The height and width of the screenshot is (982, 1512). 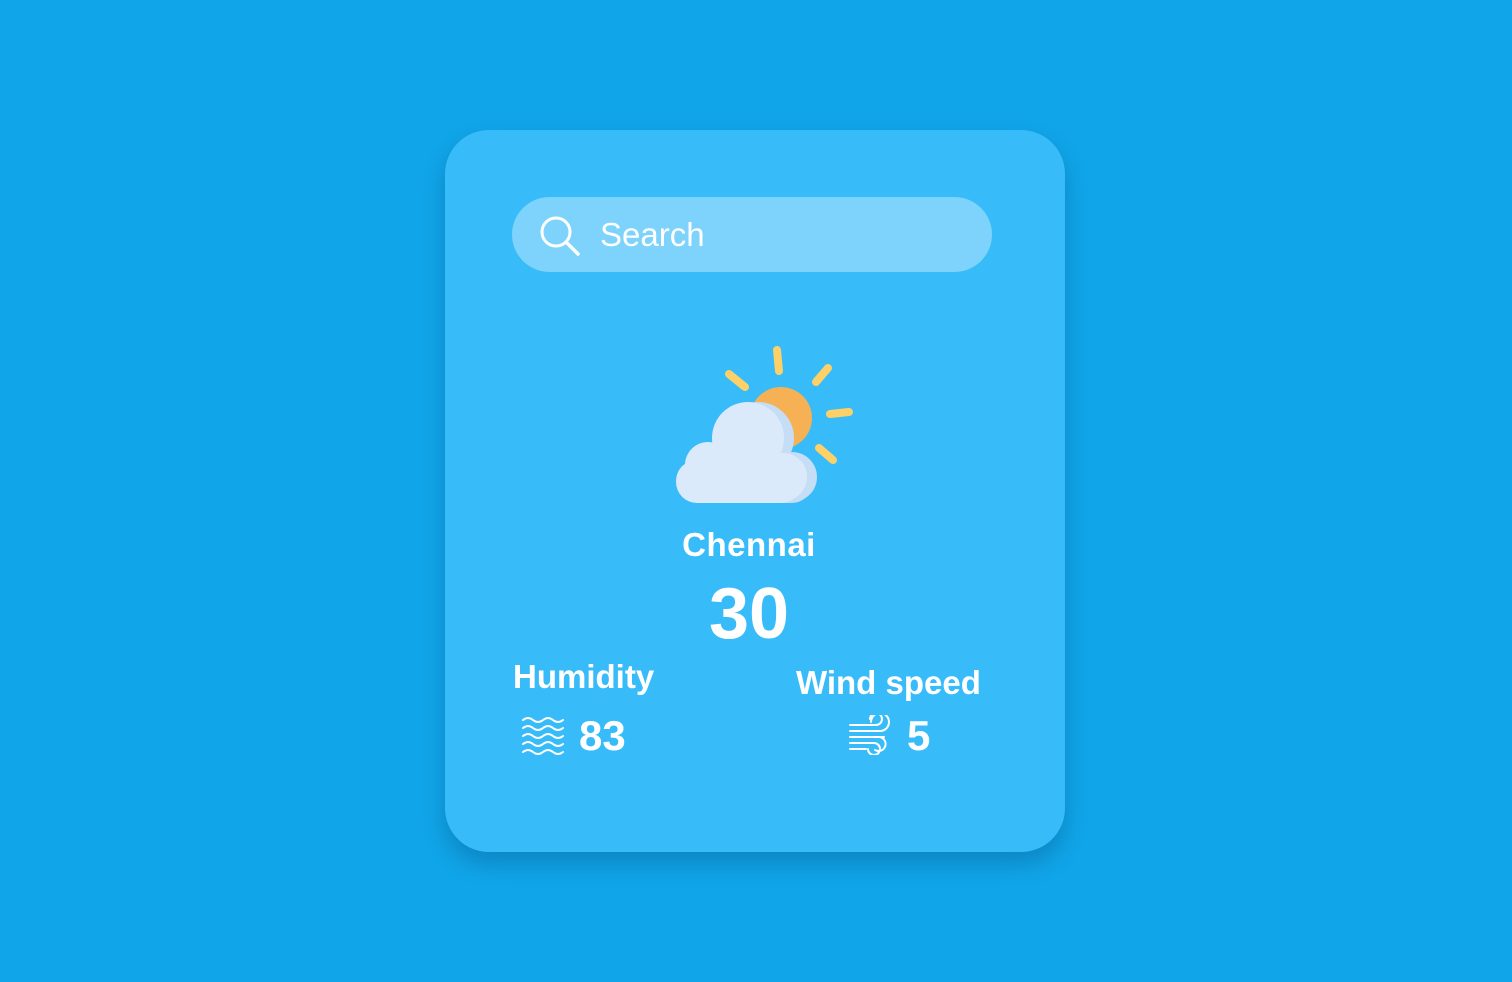 I want to click on search-icon, so click(x=560, y=236).